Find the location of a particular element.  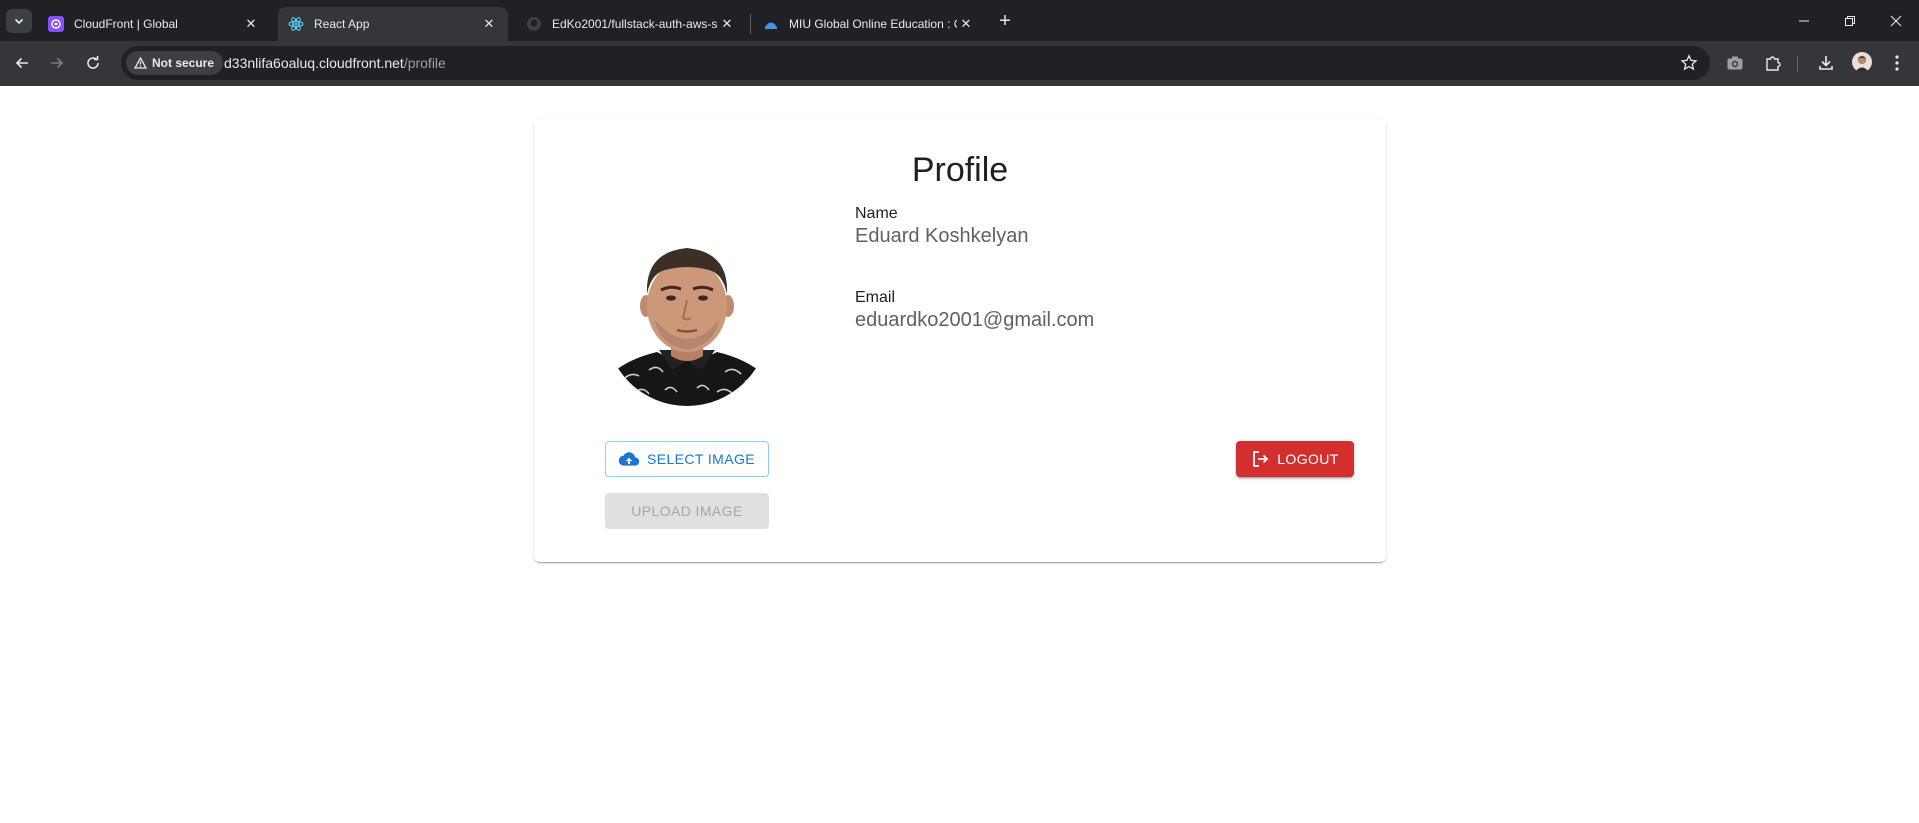

camera-extension-icon is located at coordinates (1735, 63).